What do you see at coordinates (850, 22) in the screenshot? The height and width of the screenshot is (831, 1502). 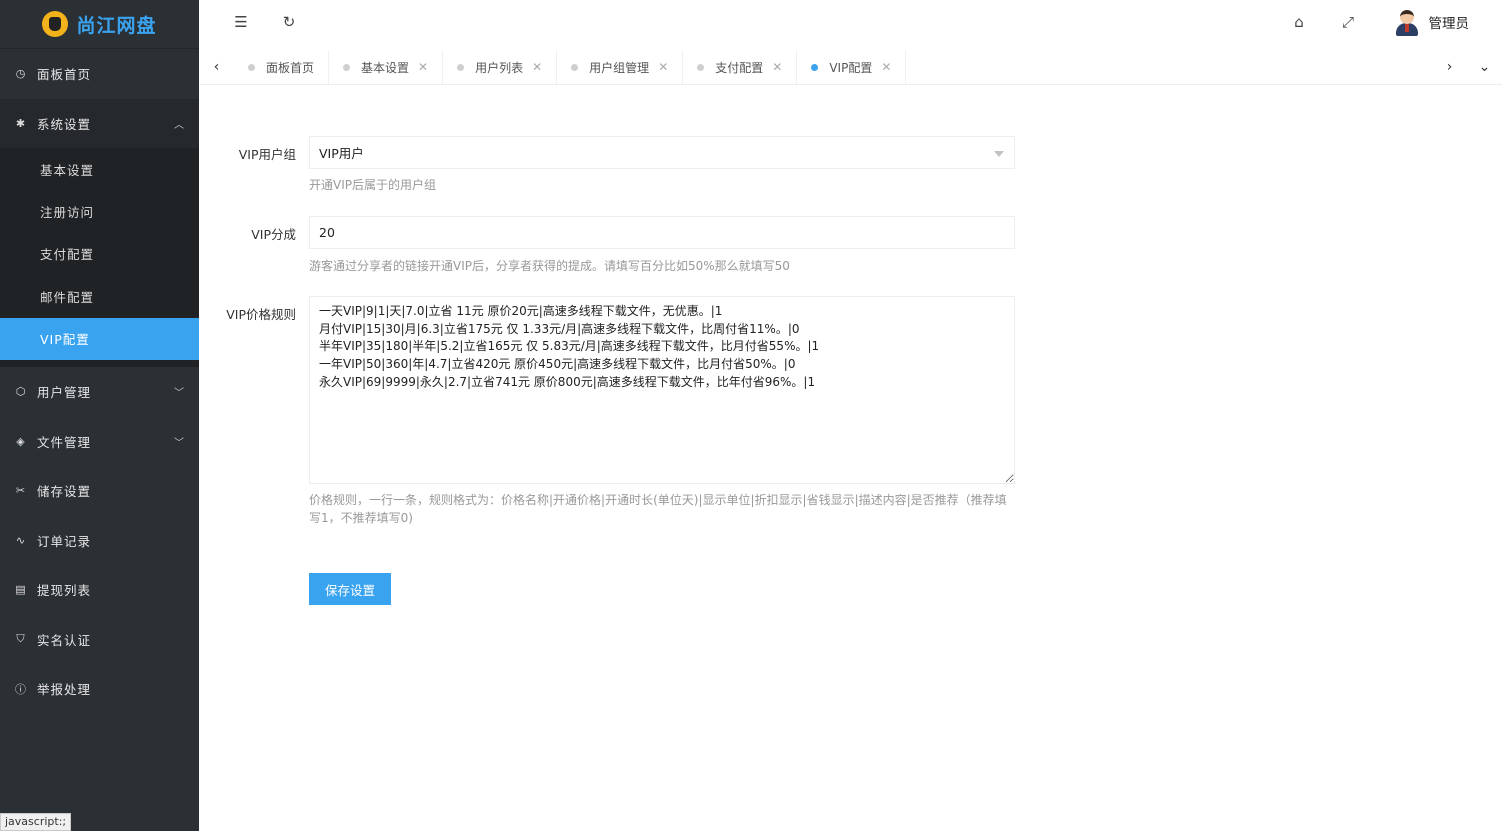 I see `top-header: ☰ ↻ ⌂ ⤢ 管理员` at bounding box center [850, 22].